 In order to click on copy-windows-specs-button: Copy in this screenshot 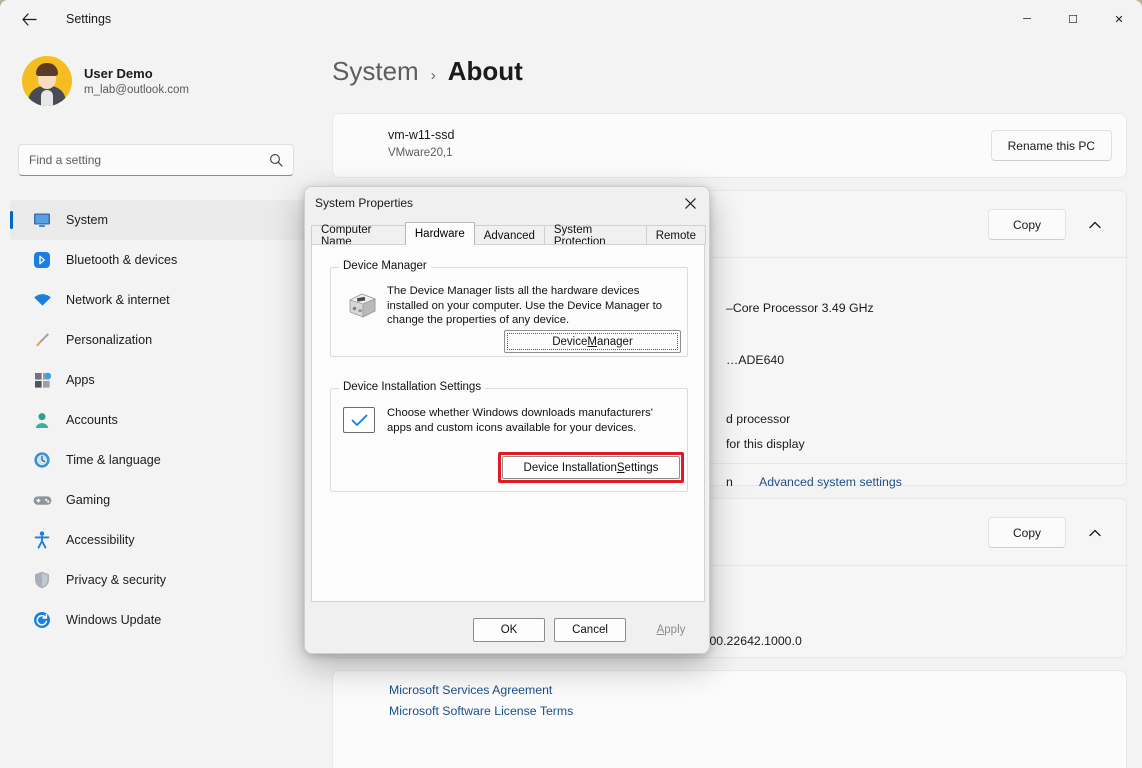, I will do `click(1026, 532)`.